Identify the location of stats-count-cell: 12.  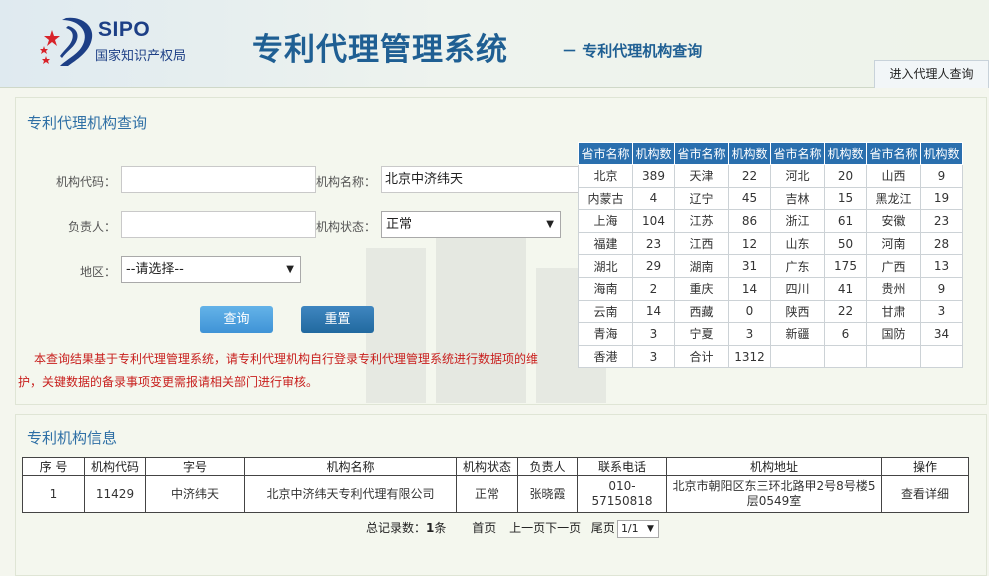
(749, 243).